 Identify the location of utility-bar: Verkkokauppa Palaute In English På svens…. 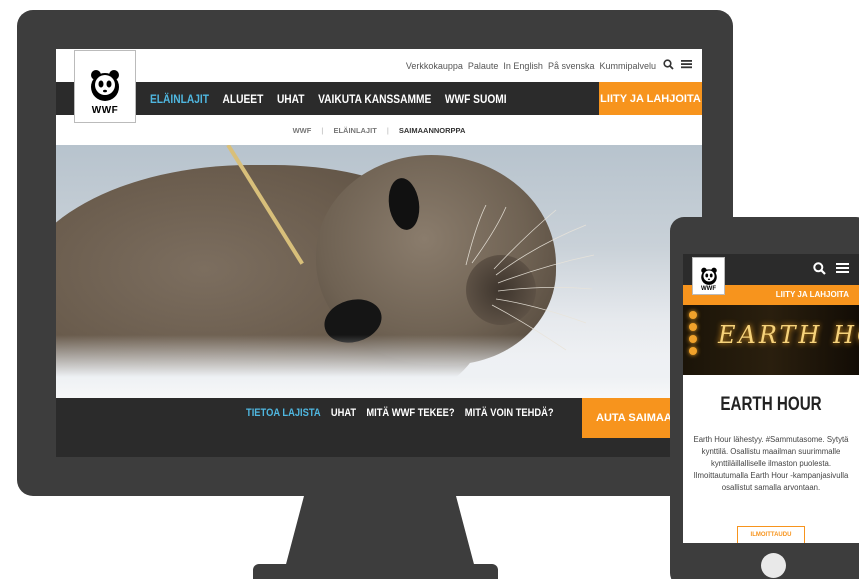
(379, 65).